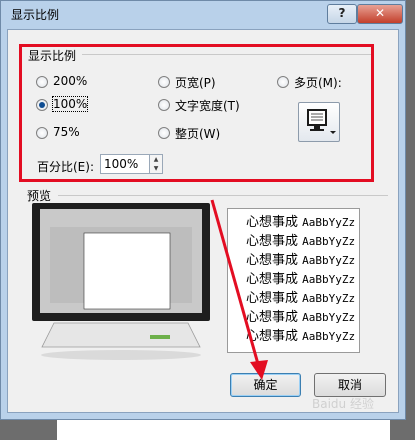 This screenshot has height=440, width=415. Describe the element at coordinates (343, 404) in the screenshot. I see `watermark: Baidu 经验` at that location.